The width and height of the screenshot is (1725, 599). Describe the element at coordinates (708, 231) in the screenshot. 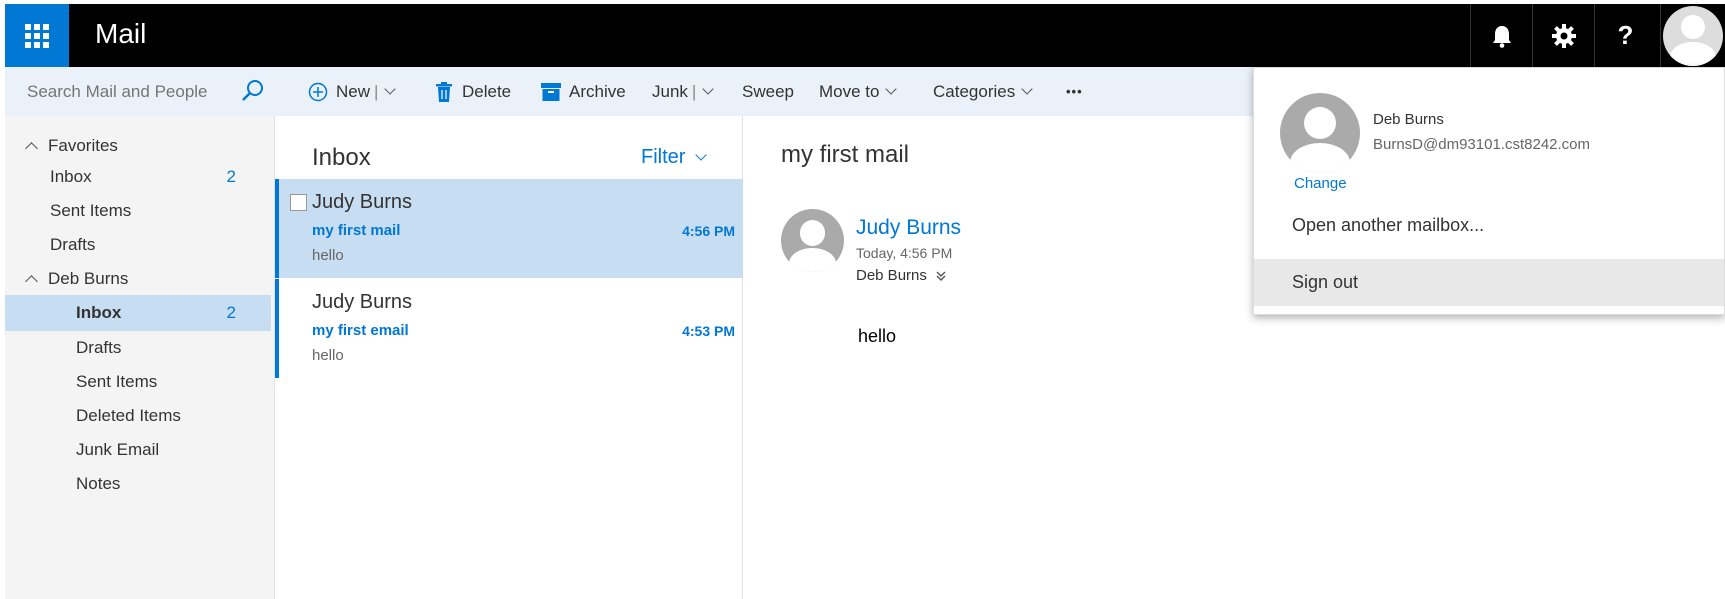

I see `message-time: 4:56 PM` at that location.